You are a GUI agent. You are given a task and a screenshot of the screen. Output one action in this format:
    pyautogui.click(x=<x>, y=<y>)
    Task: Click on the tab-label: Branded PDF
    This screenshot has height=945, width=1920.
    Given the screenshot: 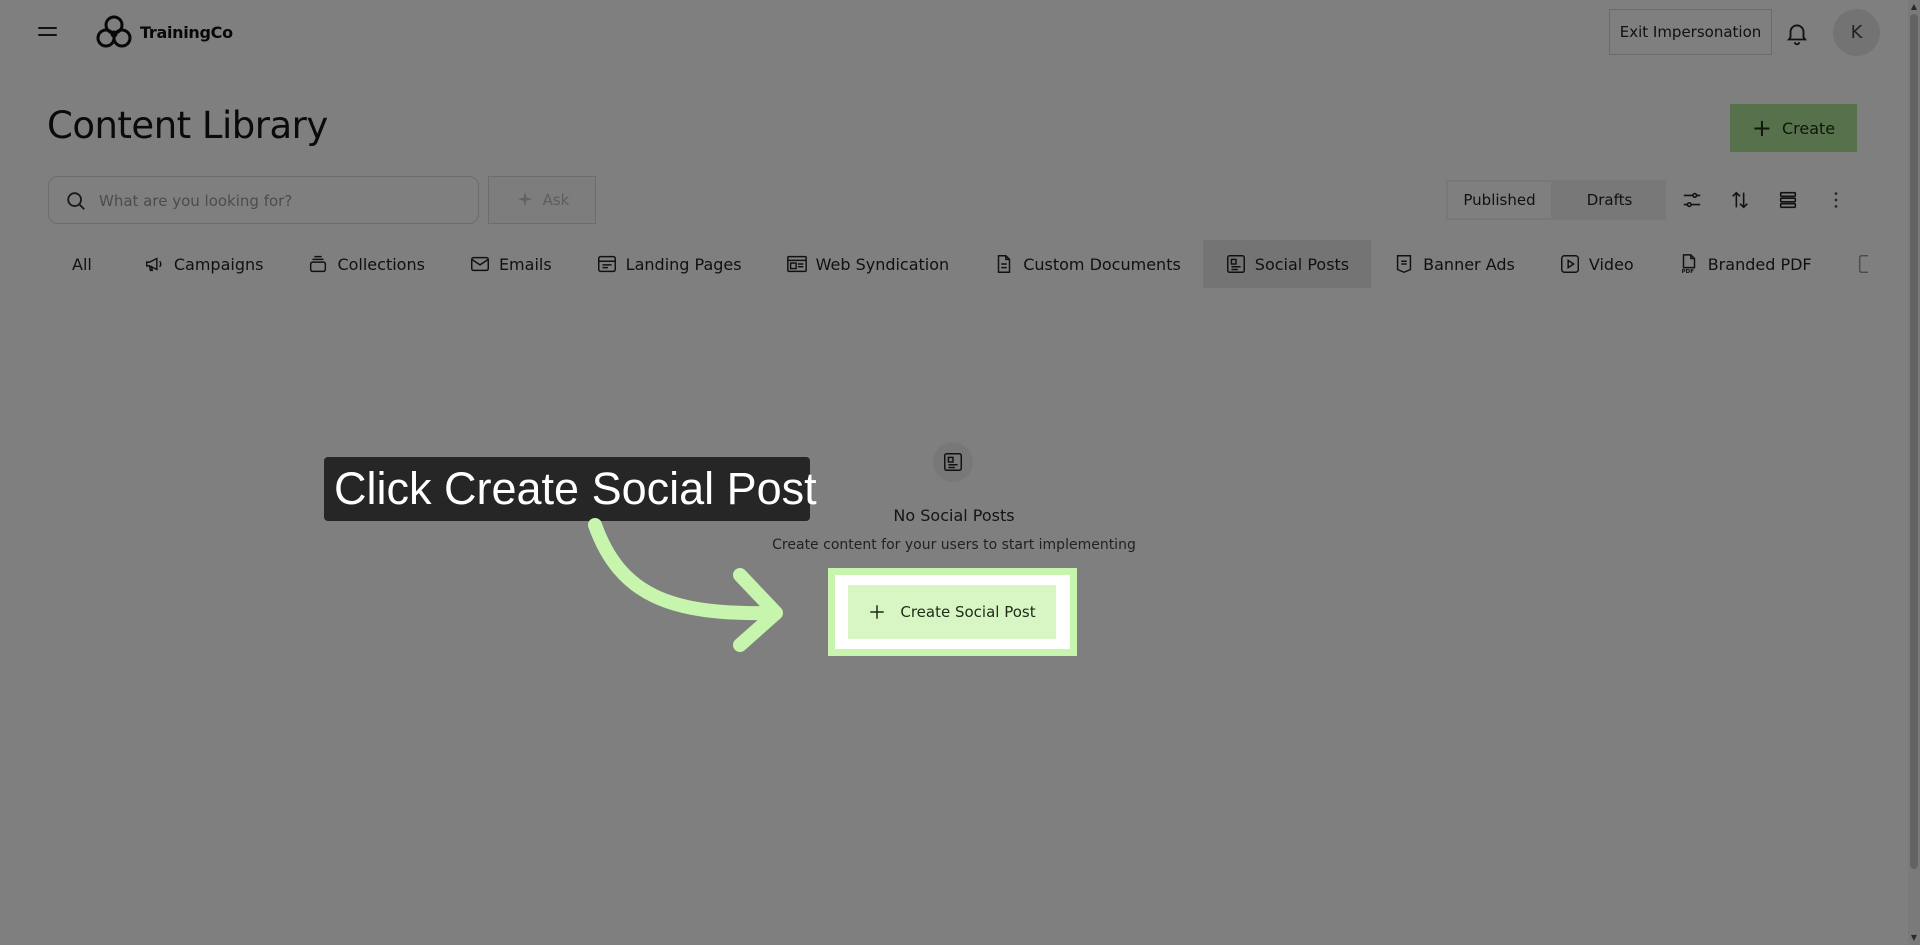 What is the action you would take?
    pyautogui.click(x=1759, y=264)
    